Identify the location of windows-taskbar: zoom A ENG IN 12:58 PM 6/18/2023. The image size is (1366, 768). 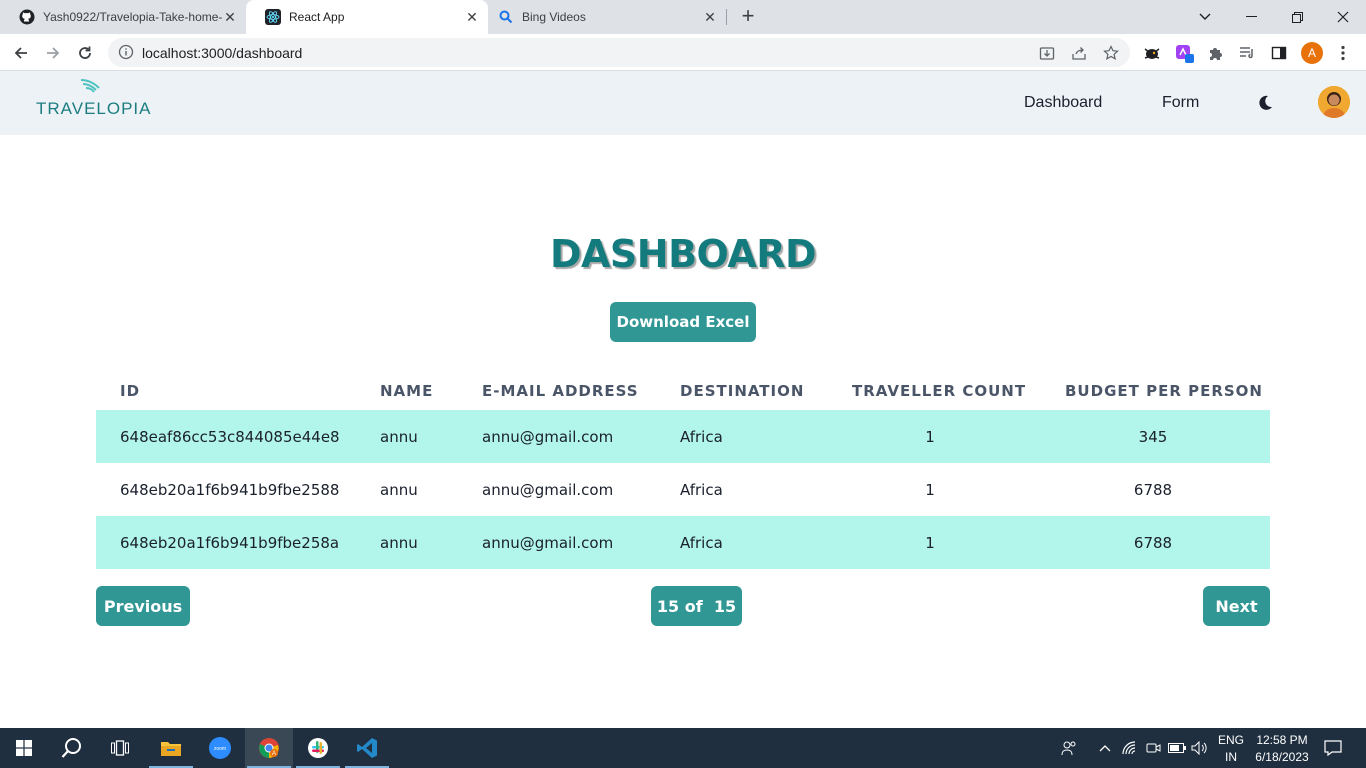
(683, 748).